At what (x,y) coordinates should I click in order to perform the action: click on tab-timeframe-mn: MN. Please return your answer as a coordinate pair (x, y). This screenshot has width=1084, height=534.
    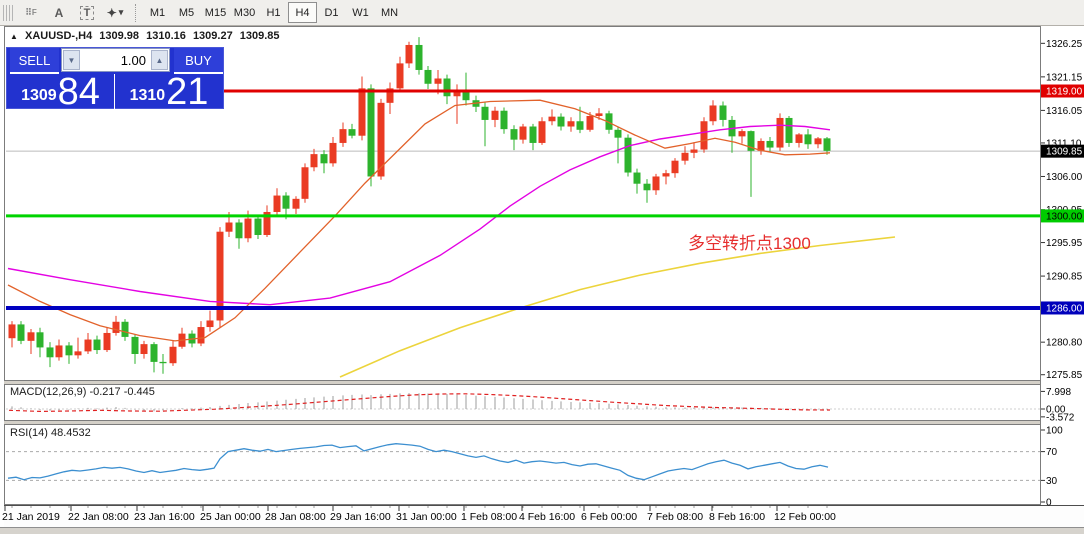
    Looking at the image, I should click on (389, 12).